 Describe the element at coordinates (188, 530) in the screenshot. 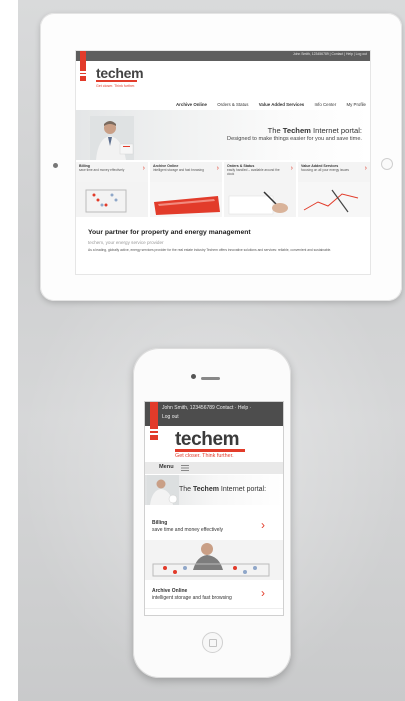

I see `item-subtitle: save time and money effectively` at that location.